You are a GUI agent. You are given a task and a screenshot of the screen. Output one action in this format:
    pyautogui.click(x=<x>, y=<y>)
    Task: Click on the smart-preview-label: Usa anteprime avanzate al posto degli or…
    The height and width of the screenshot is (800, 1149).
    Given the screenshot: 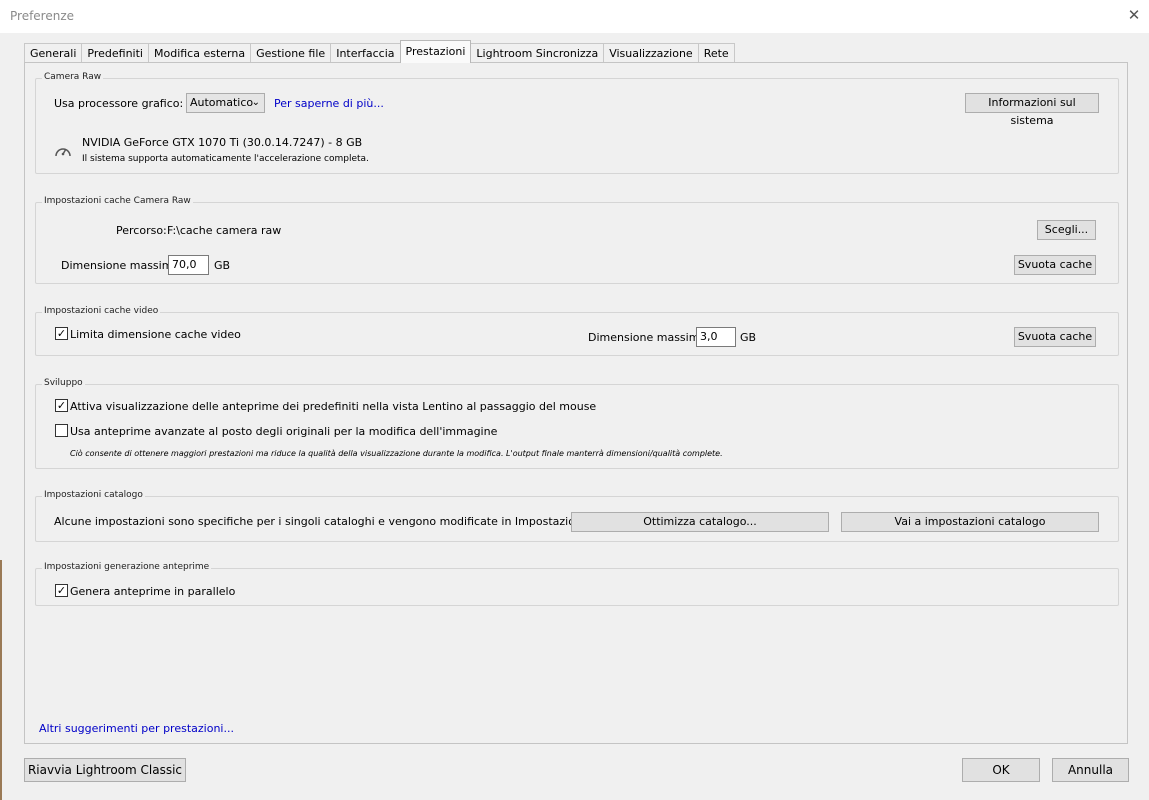 What is the action you would take?
    pyautogui.click(x=284, y=431)
    